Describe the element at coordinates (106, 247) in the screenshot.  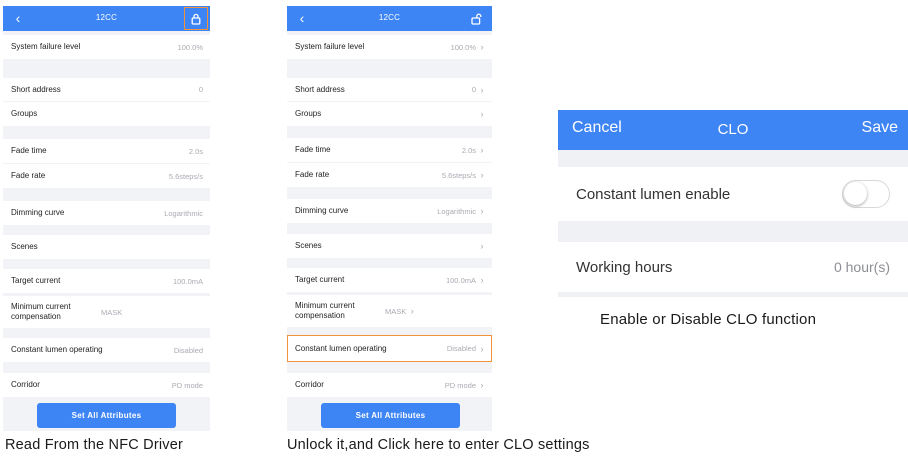
I see `row-scenes: Scenes` at that location.